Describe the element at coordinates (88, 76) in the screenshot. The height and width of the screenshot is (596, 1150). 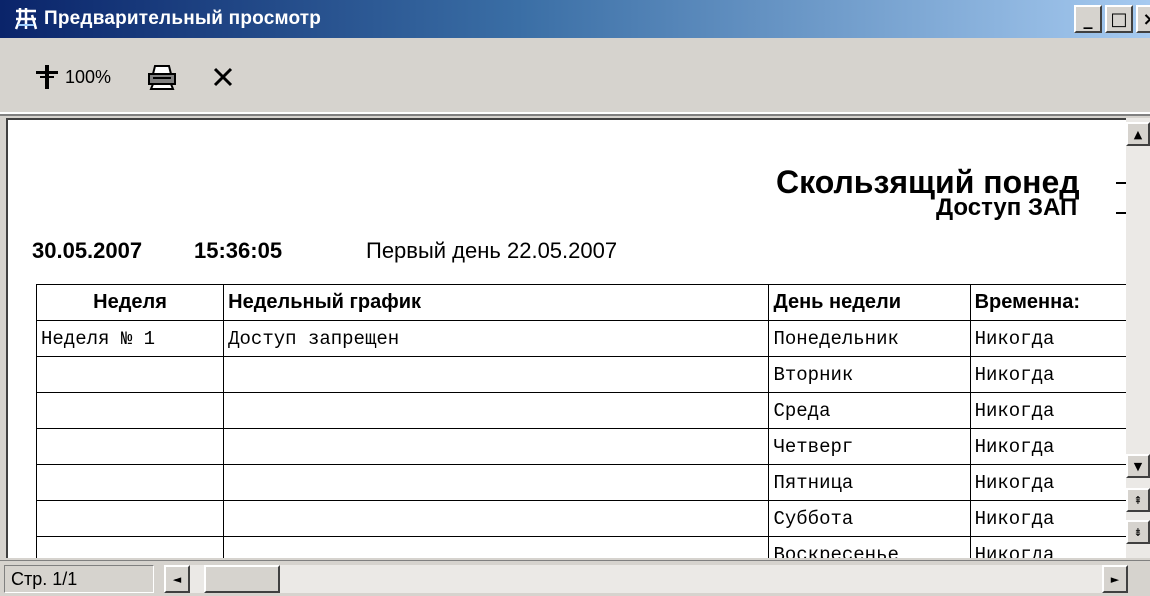
I see `zoom-level: 100%` at that location.